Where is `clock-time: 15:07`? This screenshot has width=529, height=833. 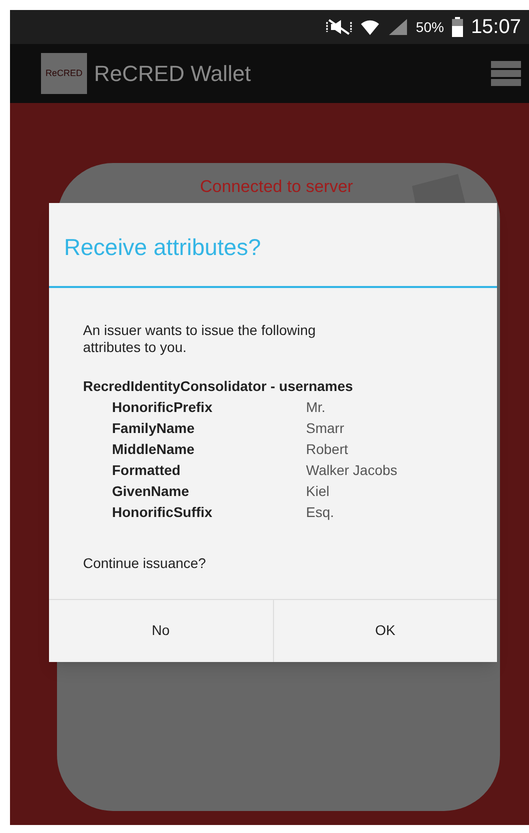 clock-time: 15:07 is located at coordinates (495, 27).